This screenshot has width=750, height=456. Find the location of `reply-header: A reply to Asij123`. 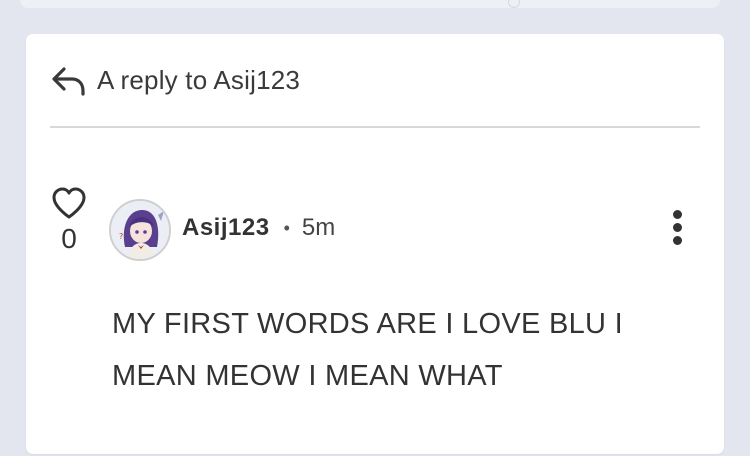

reply-header: A reply to Asij123 is located at coordinates (175, 80).